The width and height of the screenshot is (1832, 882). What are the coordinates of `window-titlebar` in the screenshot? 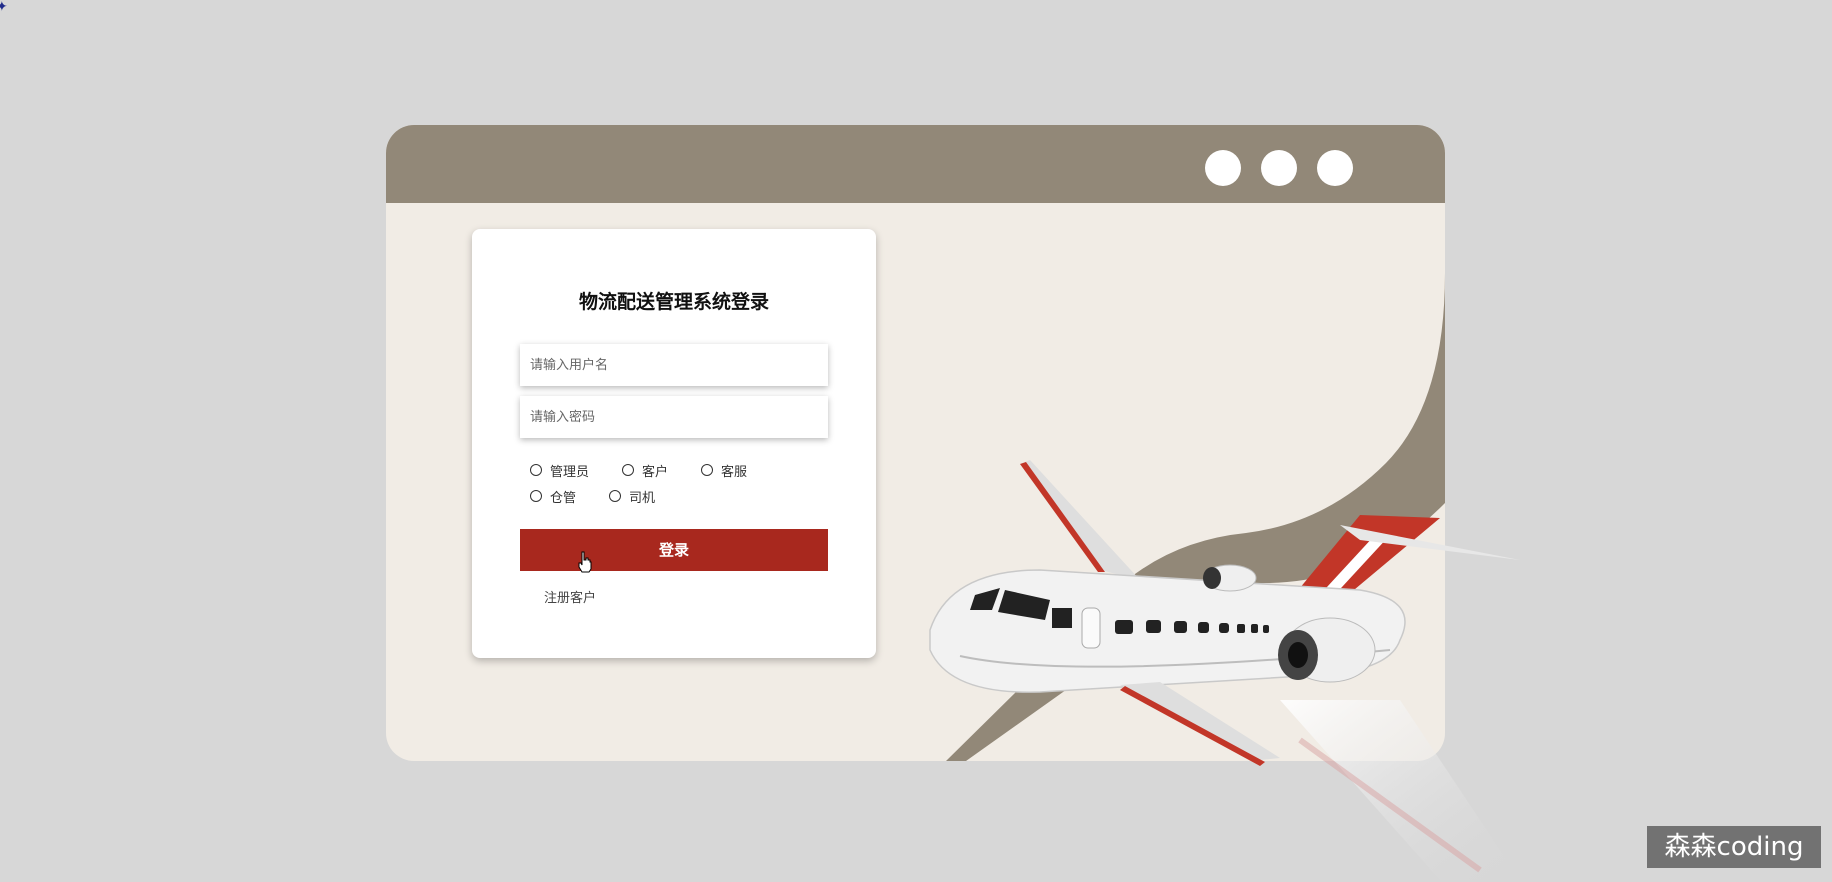 It's located at (915, 164).